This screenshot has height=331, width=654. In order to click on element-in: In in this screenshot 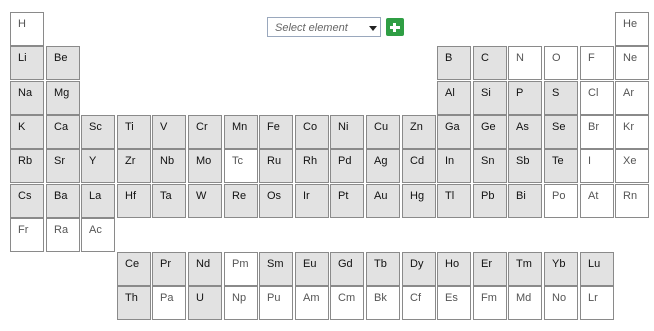, I will do `click(454, 166)`.